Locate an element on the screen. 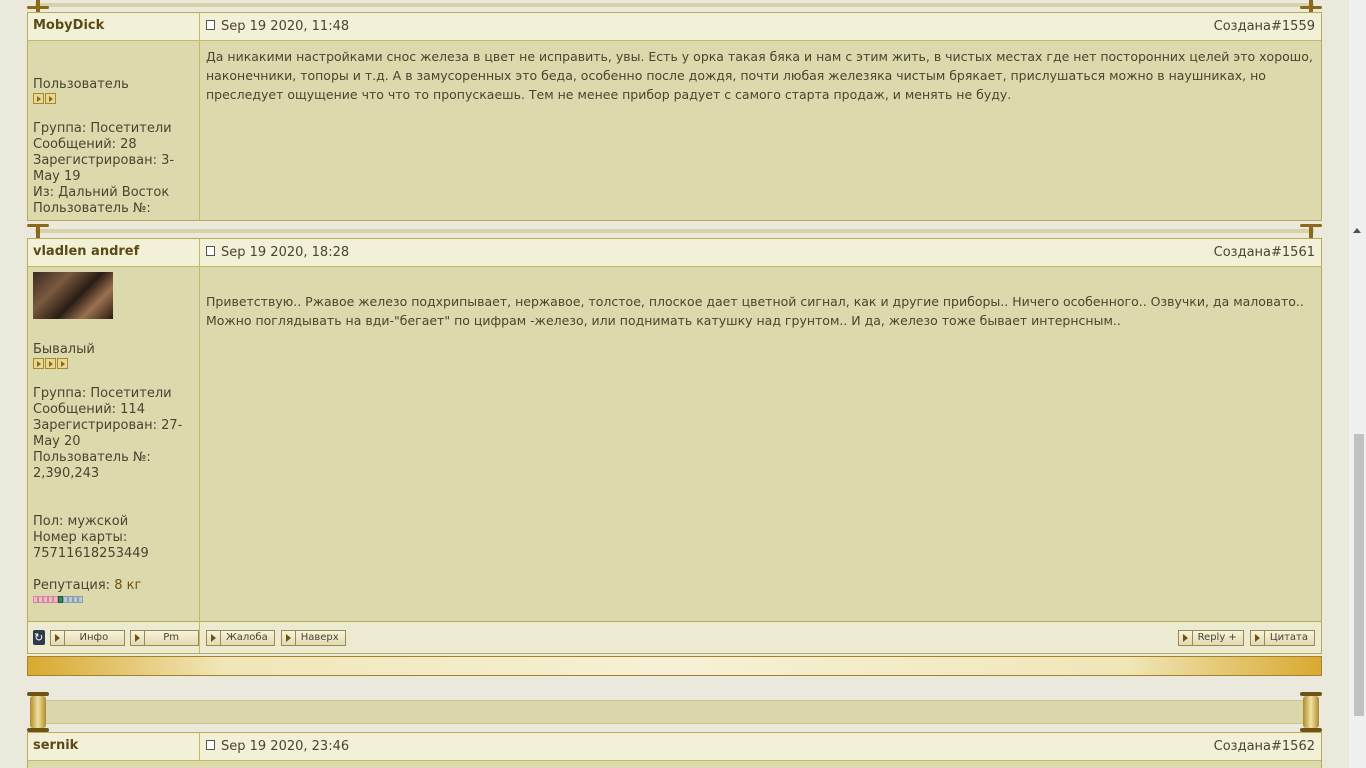  user-number: Пользователь №: is located at coordinates (92, 208).